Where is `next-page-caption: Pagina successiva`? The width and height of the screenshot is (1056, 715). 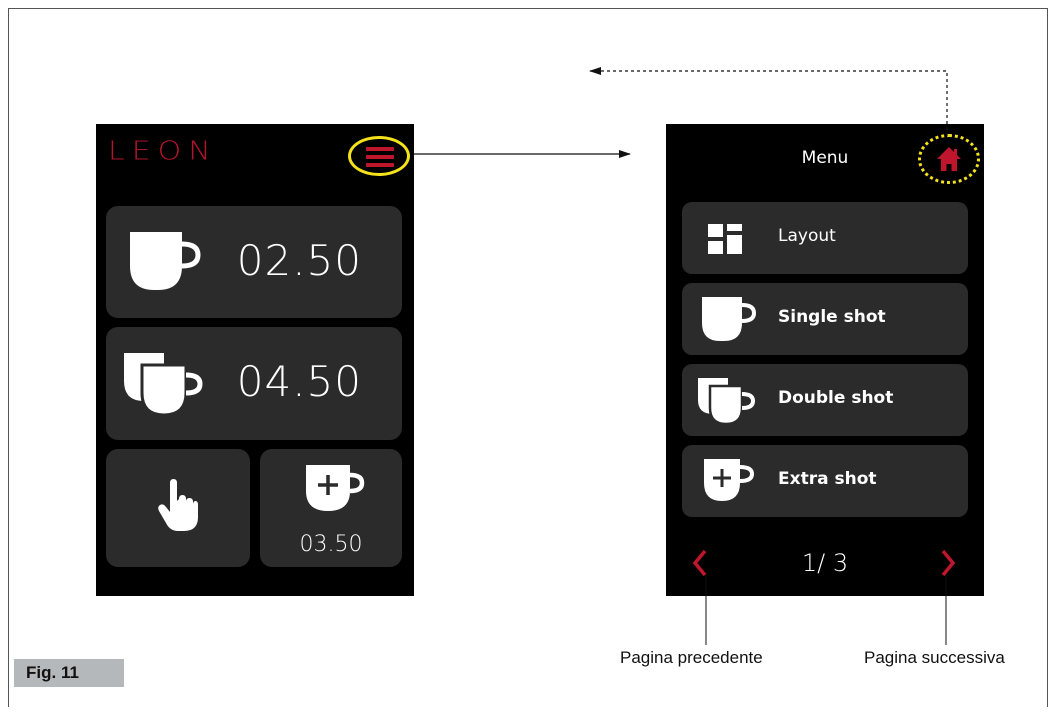
next-page-caption: Pagina successiva is located at coordinates (934, 657).